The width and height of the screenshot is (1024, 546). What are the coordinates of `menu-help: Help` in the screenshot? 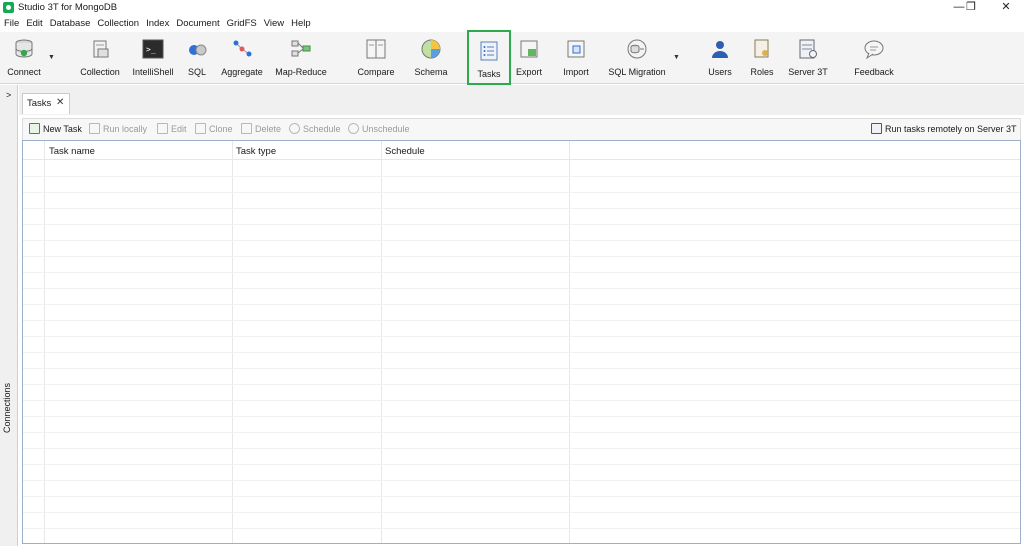 It's located at (301, 24).